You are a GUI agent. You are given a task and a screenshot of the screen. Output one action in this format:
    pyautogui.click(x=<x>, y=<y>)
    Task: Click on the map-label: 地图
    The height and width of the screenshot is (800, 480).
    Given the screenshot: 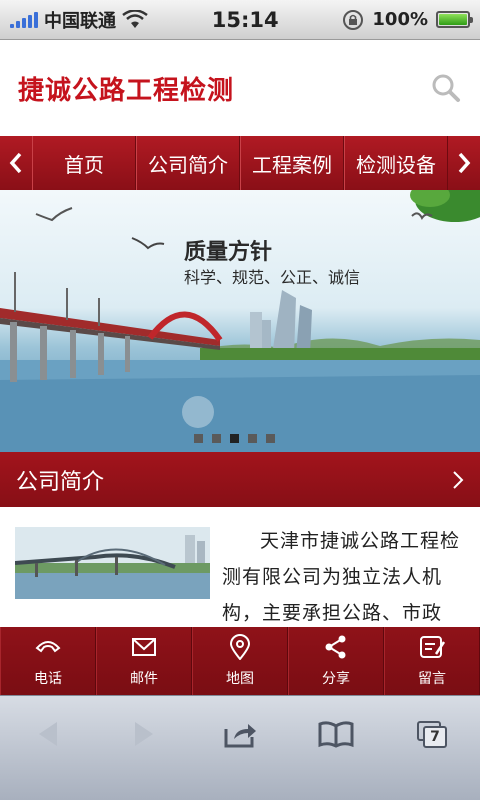 What is the action you would take?
    pyautogui.click(x=240, y=679)
    